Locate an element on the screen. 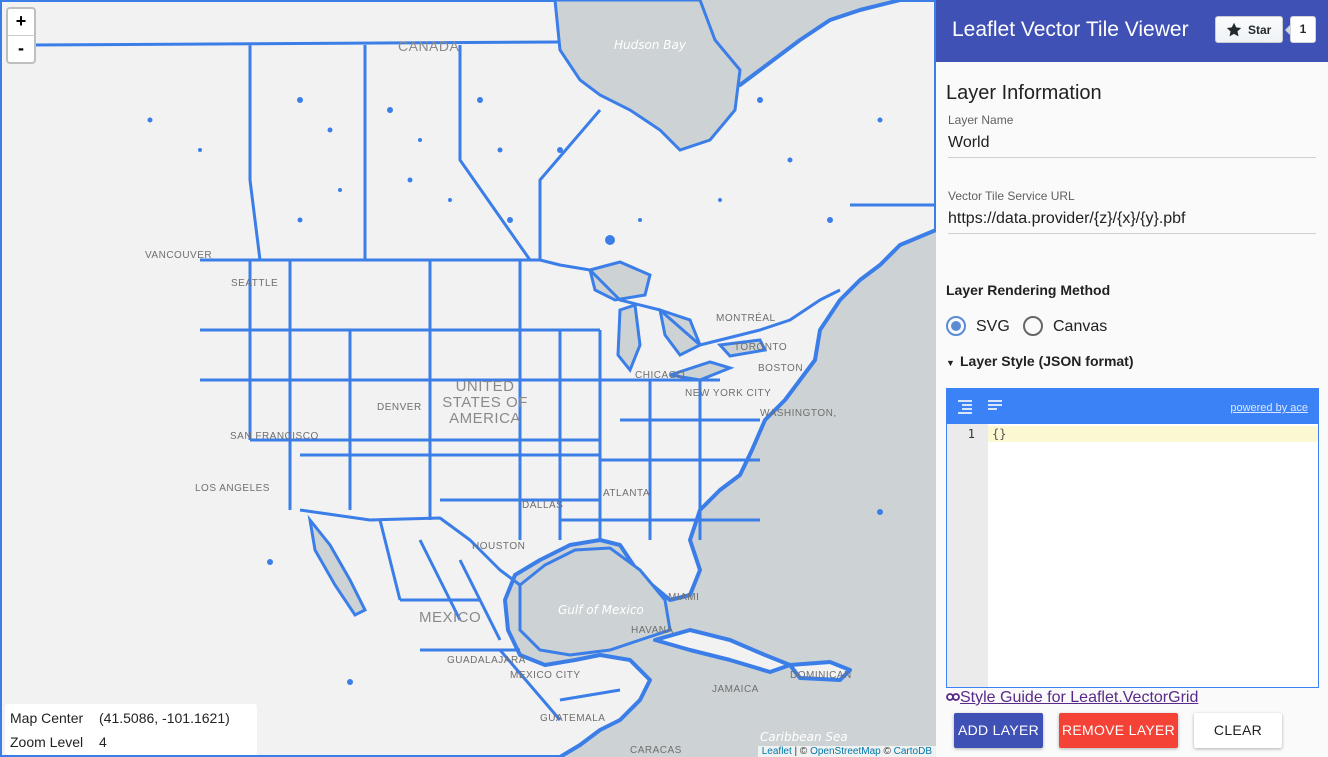 This screenshot has height=757, width=1328. remove-layer-button: REMOVE LAYER is located at coordinates (1118, 730).